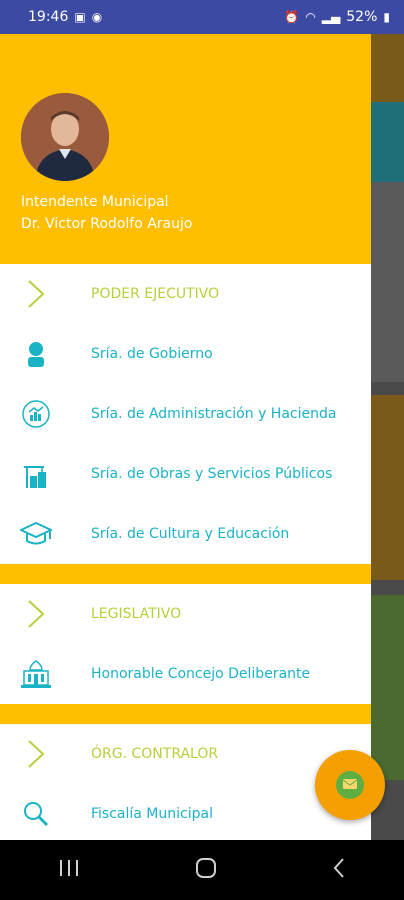 Image resolution: width=404 pixels, height=900 pixels. Describe the element at coordinates (386, 17) in the screenshot. I see `battery-icon: ▮` at that location.